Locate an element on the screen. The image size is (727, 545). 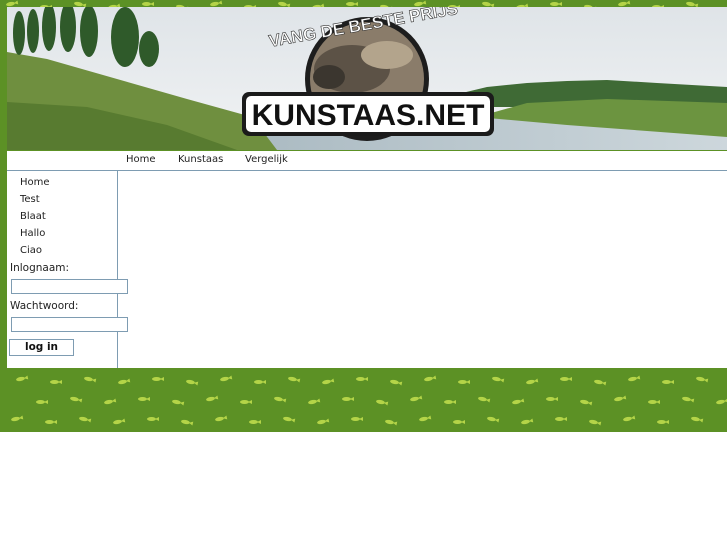
sidebar-item-hallo: Hallo is located at coordinates (32, 233).